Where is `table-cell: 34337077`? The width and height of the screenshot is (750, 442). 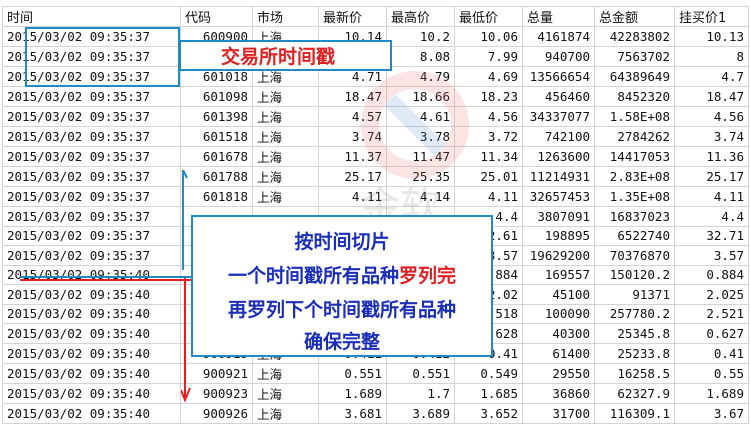
table-cell: 34337077 is located at coordinates (558, 116).